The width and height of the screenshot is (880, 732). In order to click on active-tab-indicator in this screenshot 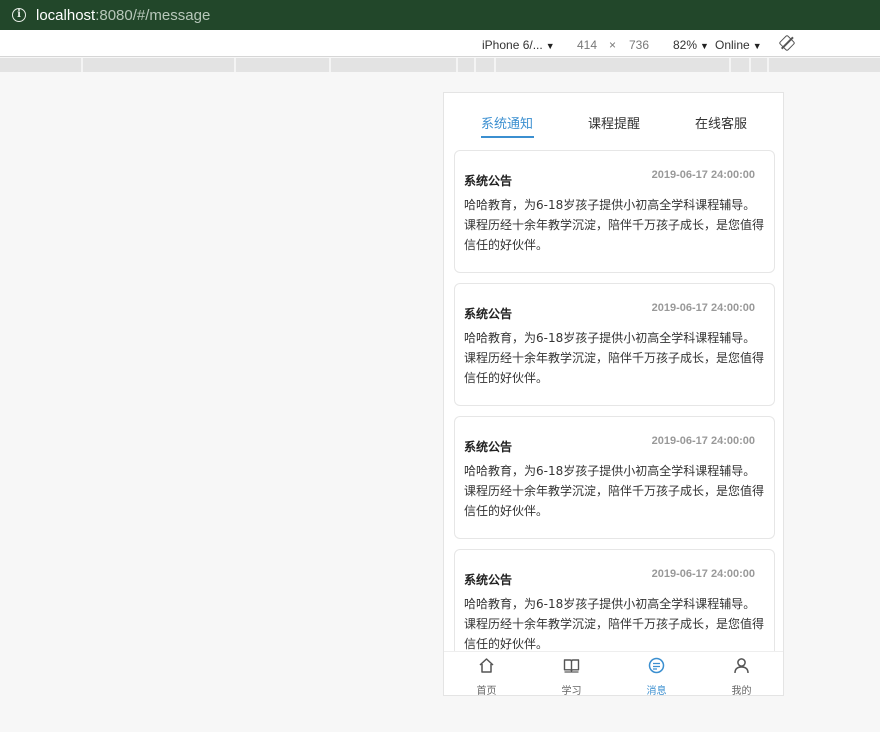, I will do `click(507, 137)`.